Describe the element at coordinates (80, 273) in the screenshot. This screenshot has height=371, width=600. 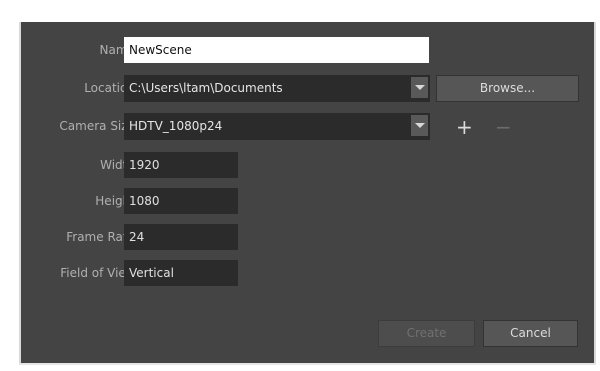
I see `field-of-view-label-cell: Field of View:` at that location.